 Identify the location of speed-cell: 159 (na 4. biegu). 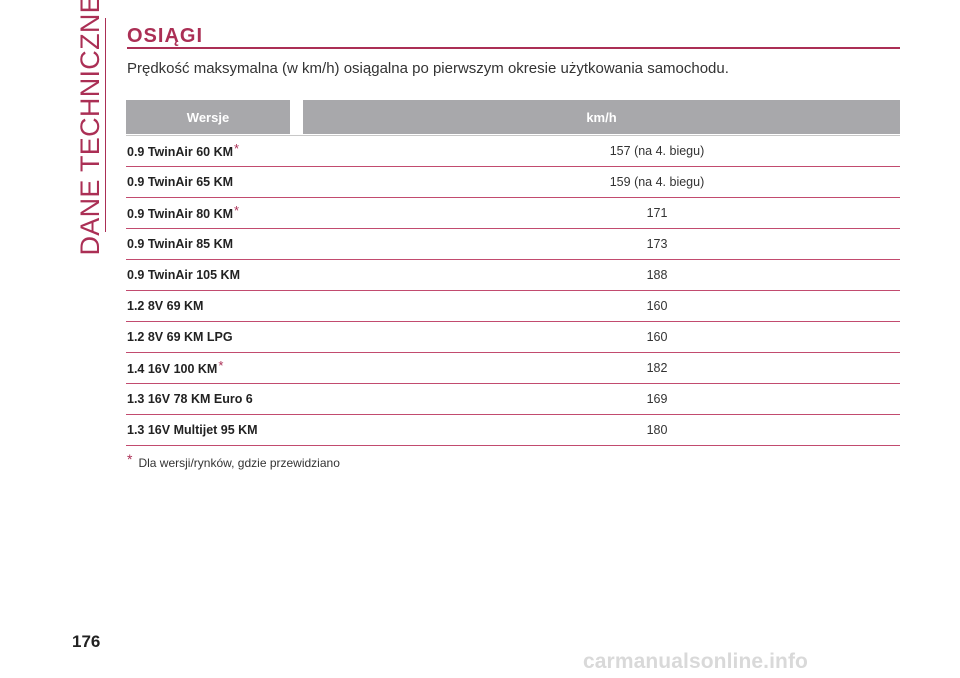
(657, 182).